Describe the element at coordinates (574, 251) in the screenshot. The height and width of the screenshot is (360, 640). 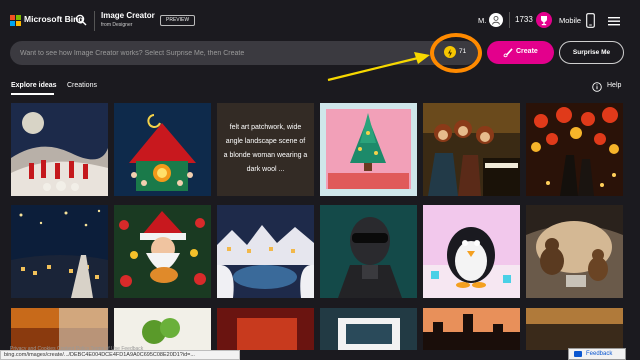
I see `gallery-image-bears-cave` at that location.